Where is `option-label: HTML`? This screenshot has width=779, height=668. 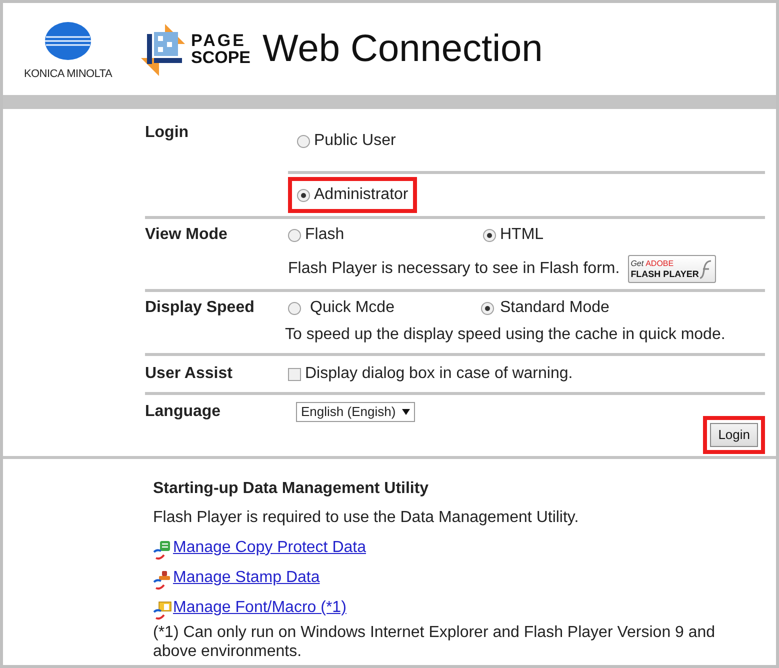 option-label: HTML is located at coordinates (522, 235).